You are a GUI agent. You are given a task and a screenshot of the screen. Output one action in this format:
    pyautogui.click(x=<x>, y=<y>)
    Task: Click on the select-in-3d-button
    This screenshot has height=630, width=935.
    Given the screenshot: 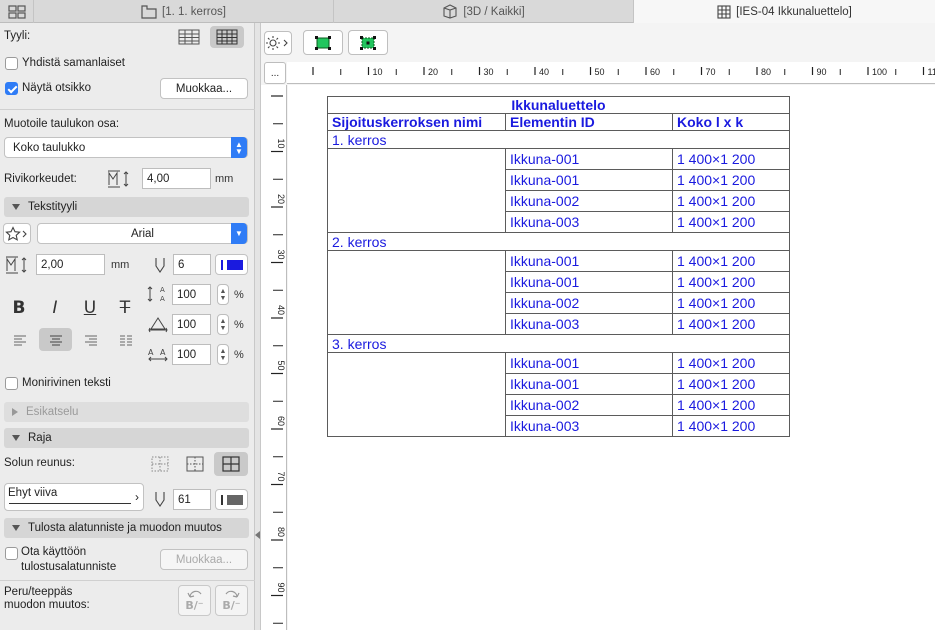 What is the action you would take?
    pyautogui.click(x=368, y=42)
    